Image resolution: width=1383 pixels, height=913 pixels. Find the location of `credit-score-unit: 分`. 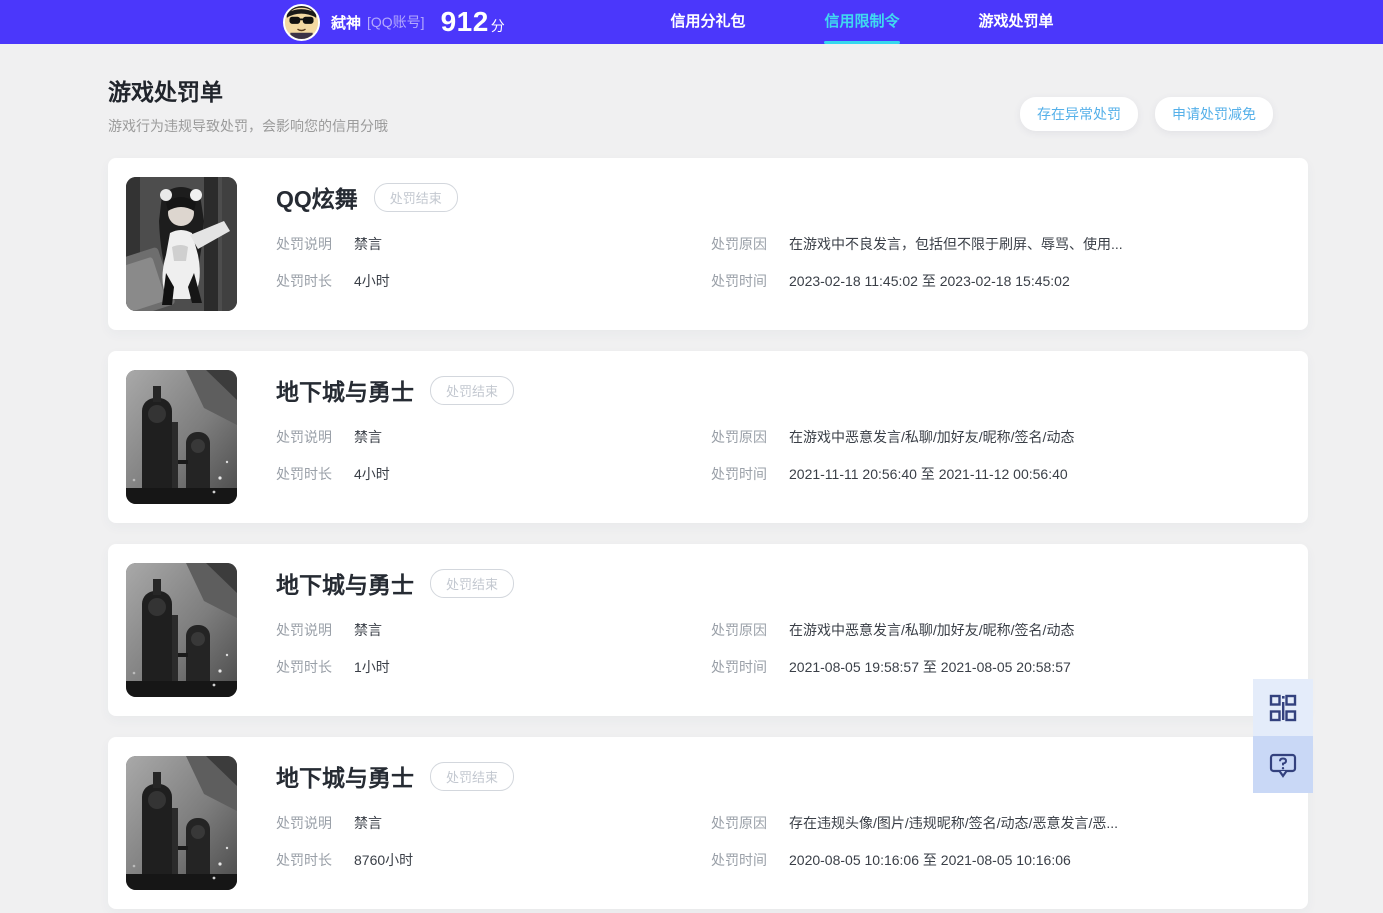

credit-score-unit: 分 is located at coordinates (497, 26).